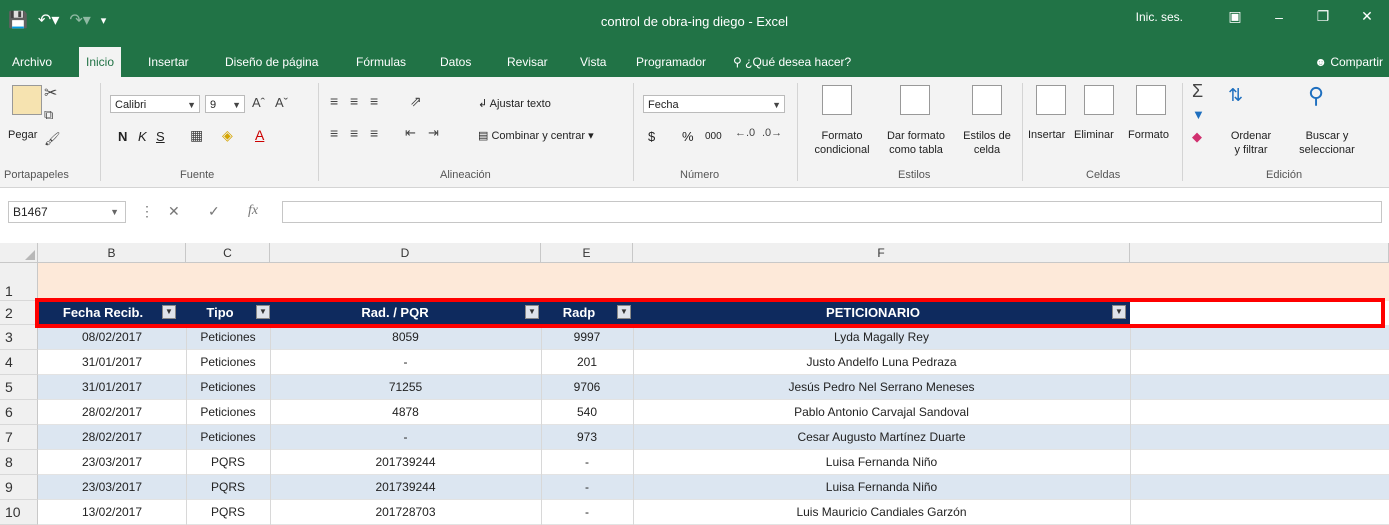 The width and height of the screenshot is (1389, 525). What do you see at coordinates (100, 62) in the screenshot?
I see `tab-inicio: Inicio` at bounding box center [100, 62].